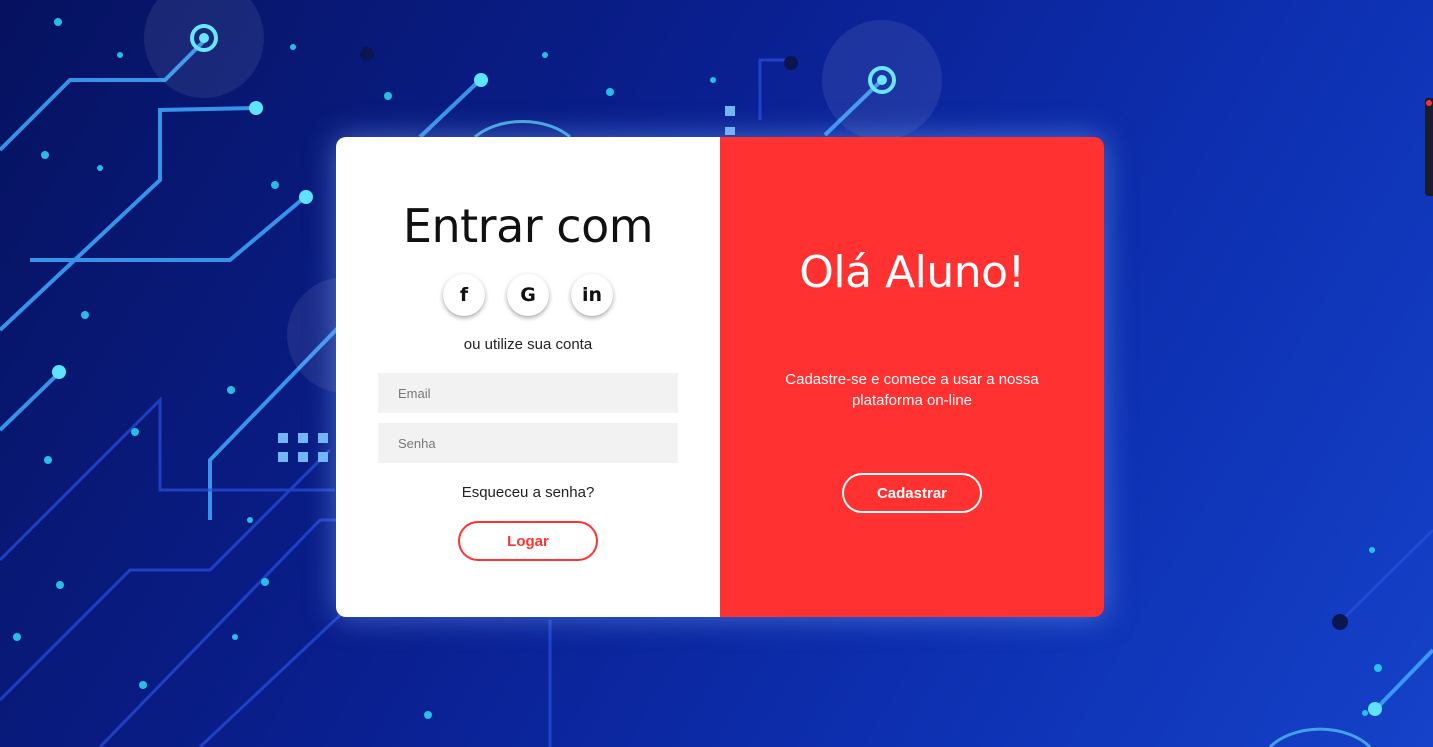  What do you see at coordinates (528, 492) in the screenshot?
I see `forgot-password-link: Esqueceu a senha?` at bounding box center [528, 492].